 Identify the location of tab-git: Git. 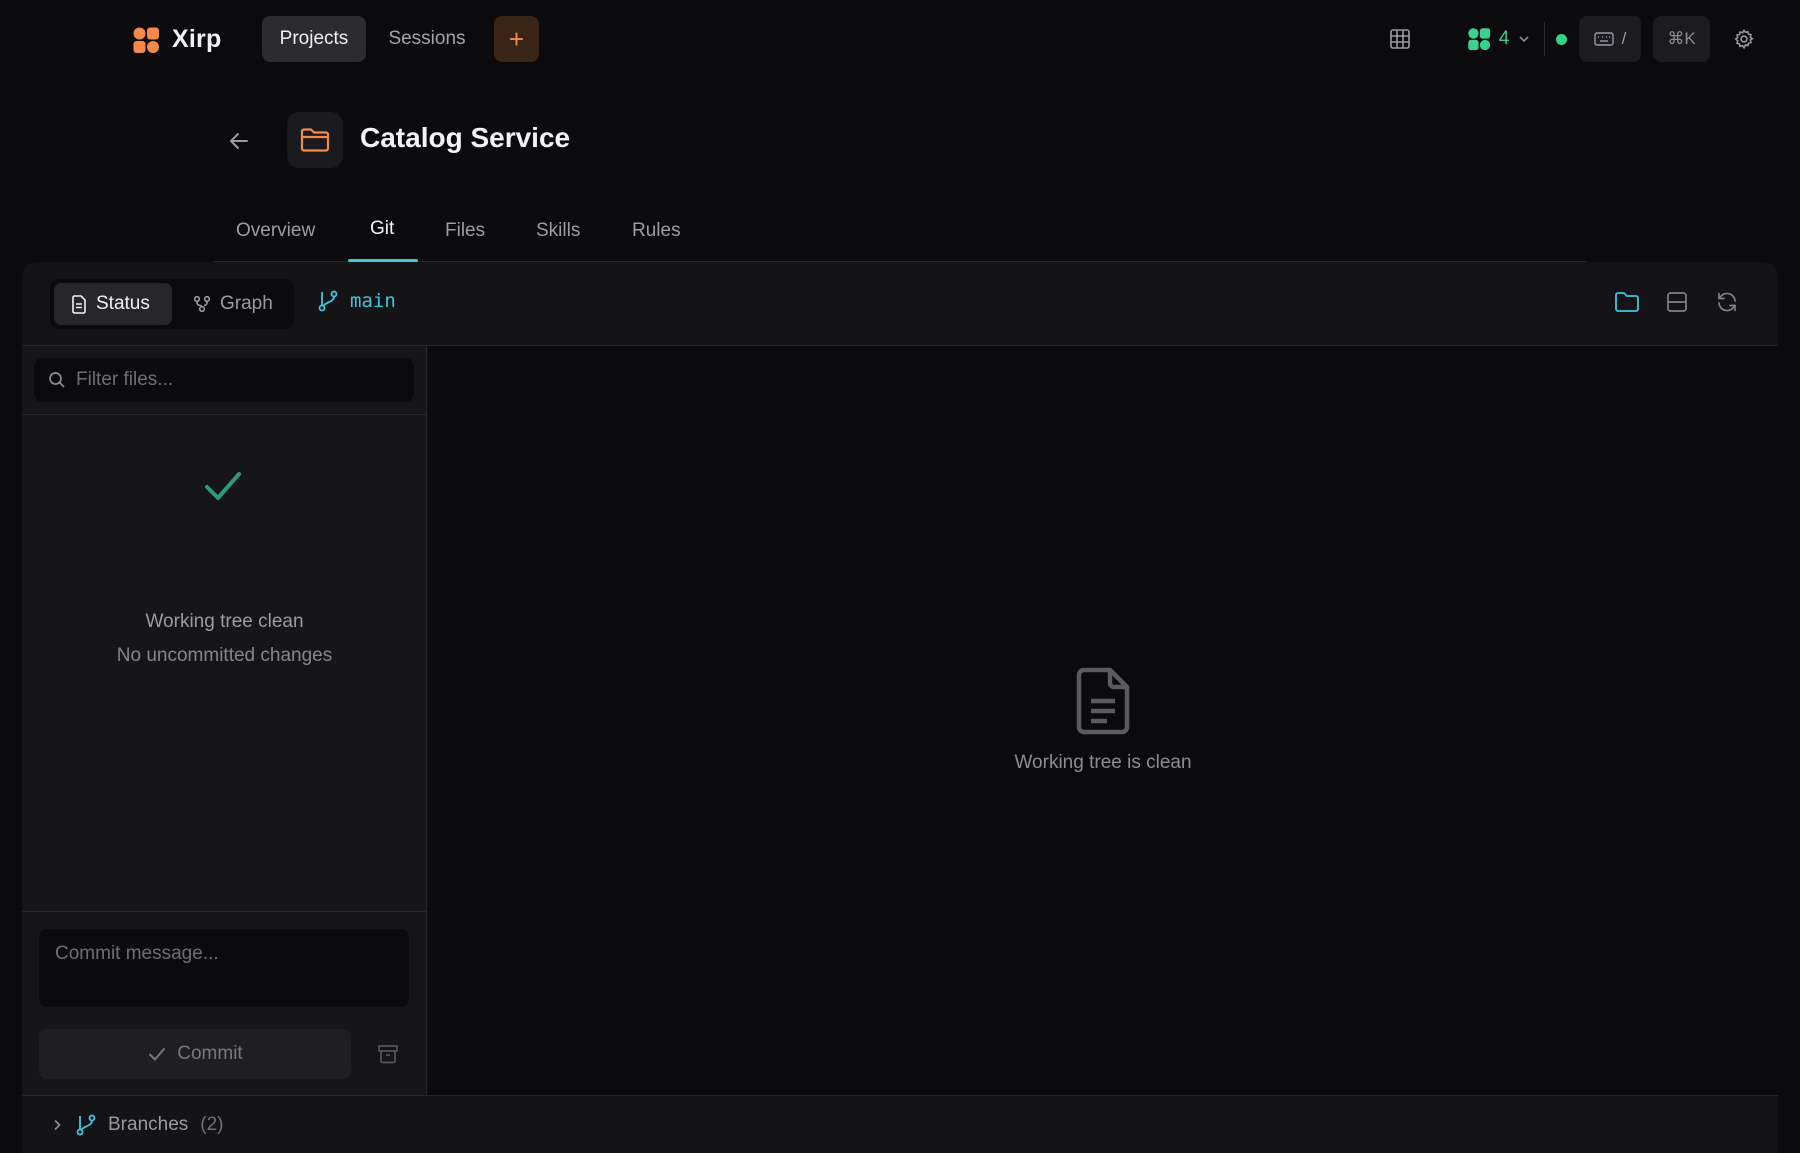
(382, 229).